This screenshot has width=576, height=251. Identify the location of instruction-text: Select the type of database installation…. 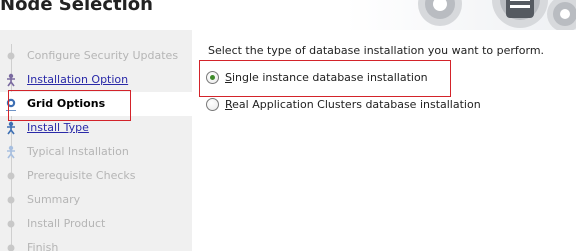
(376, 50).